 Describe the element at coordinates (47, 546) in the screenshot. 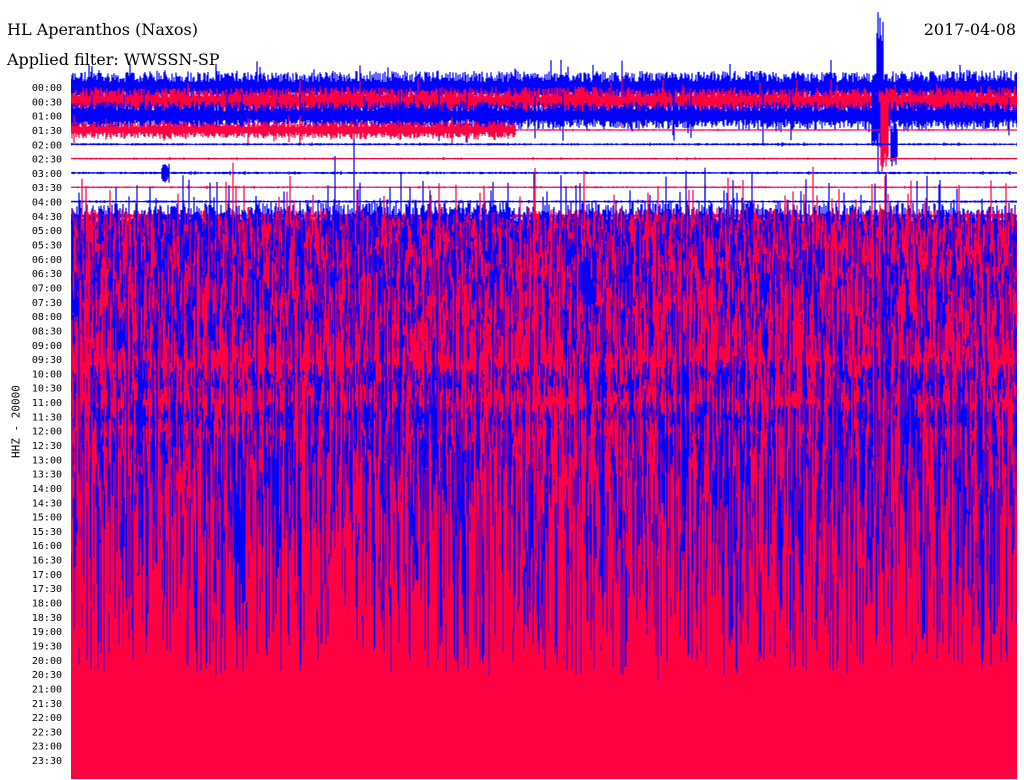

I see `row-time-label: 16:00` at that location.